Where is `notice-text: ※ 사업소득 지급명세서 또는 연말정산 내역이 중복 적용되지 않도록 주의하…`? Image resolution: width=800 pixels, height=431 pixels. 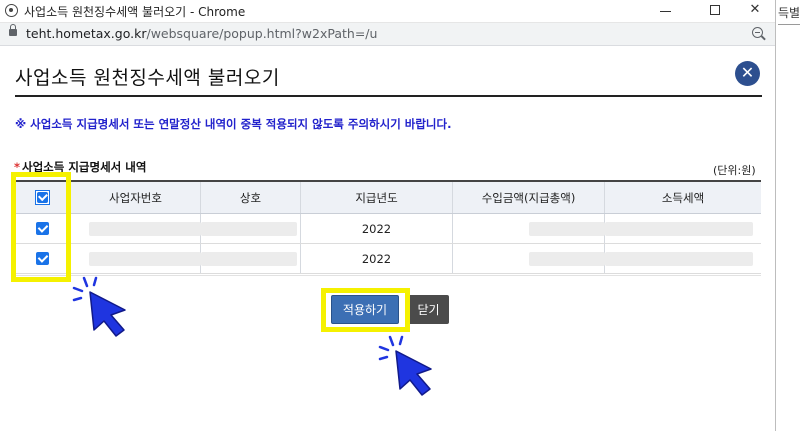
notice-text: ※ 사업소득 지급명세서 또는 연말정산 내역이 중복 적용되지 않도록 주의하… is located at coordinates (233, 124).